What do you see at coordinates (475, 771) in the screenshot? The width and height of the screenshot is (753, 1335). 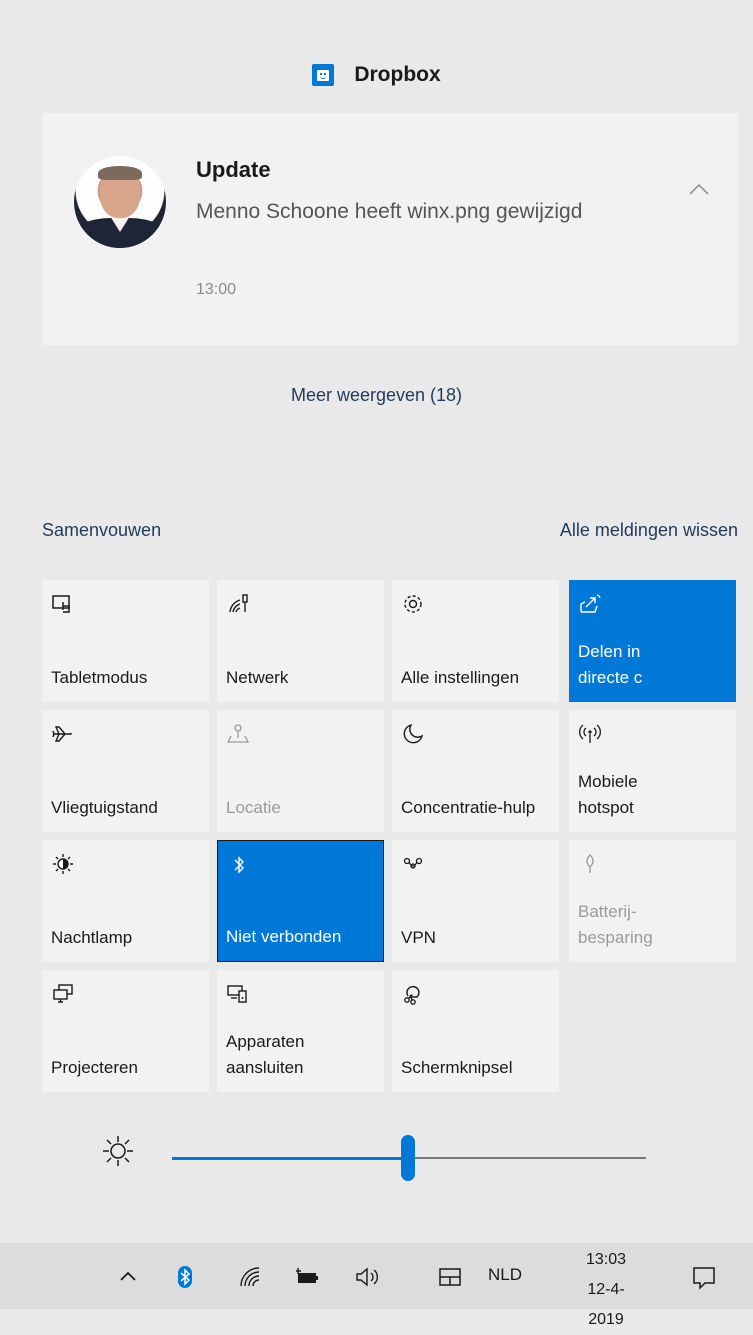 I see `tile-concentratiehulp: Concentratie-hulp` at bounding box center [475, 771].